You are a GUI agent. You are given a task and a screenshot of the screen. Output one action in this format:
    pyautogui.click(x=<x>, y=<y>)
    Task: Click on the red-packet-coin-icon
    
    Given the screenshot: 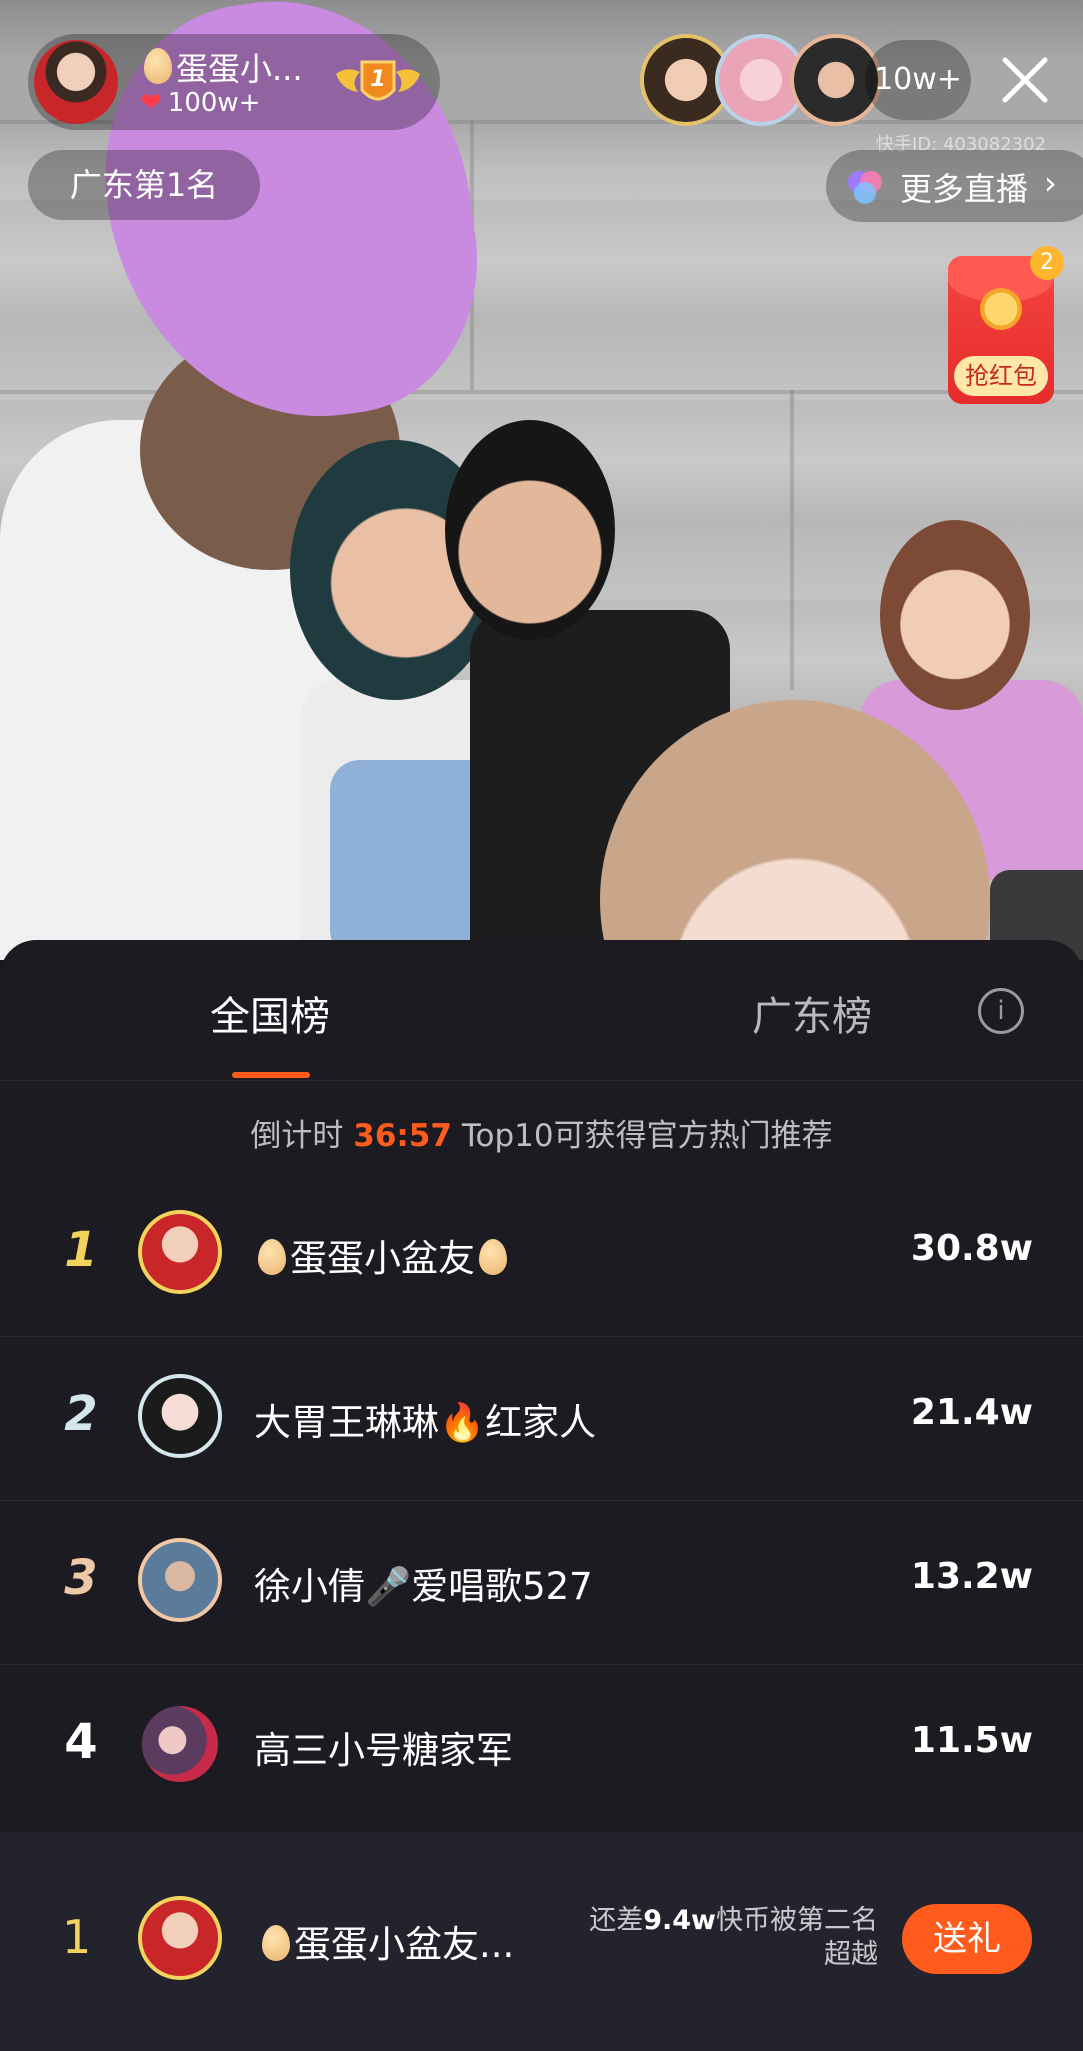 What is the action you would take?
    pyautogui.click(x=1001, y=309)
    